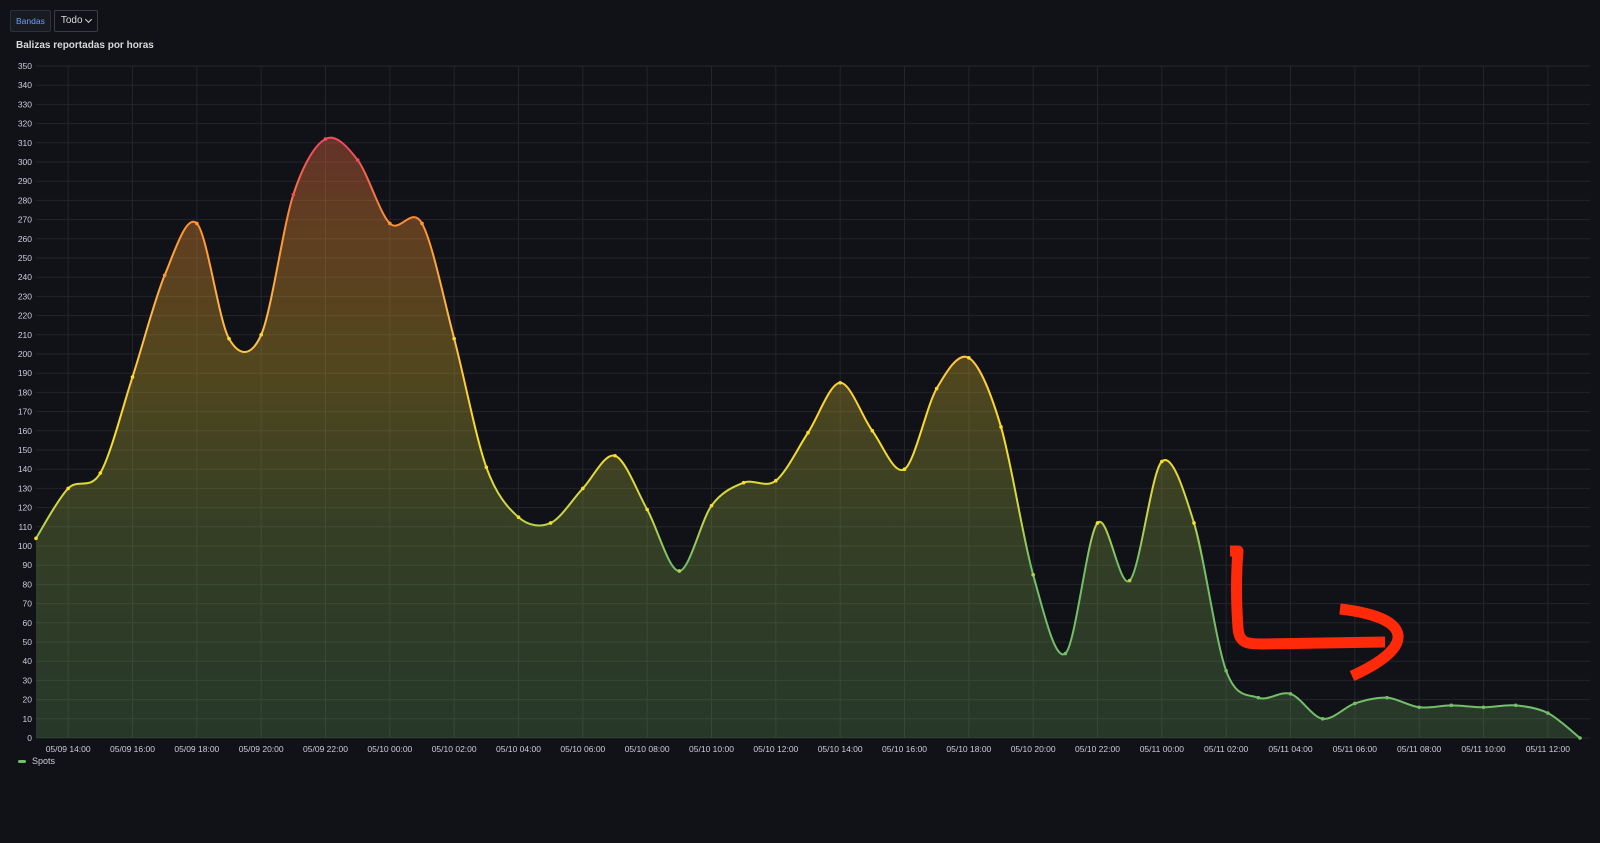  Describe the element at coordinates (44, 761) in the screenshot. I see `legend-label: Spots` at that location.